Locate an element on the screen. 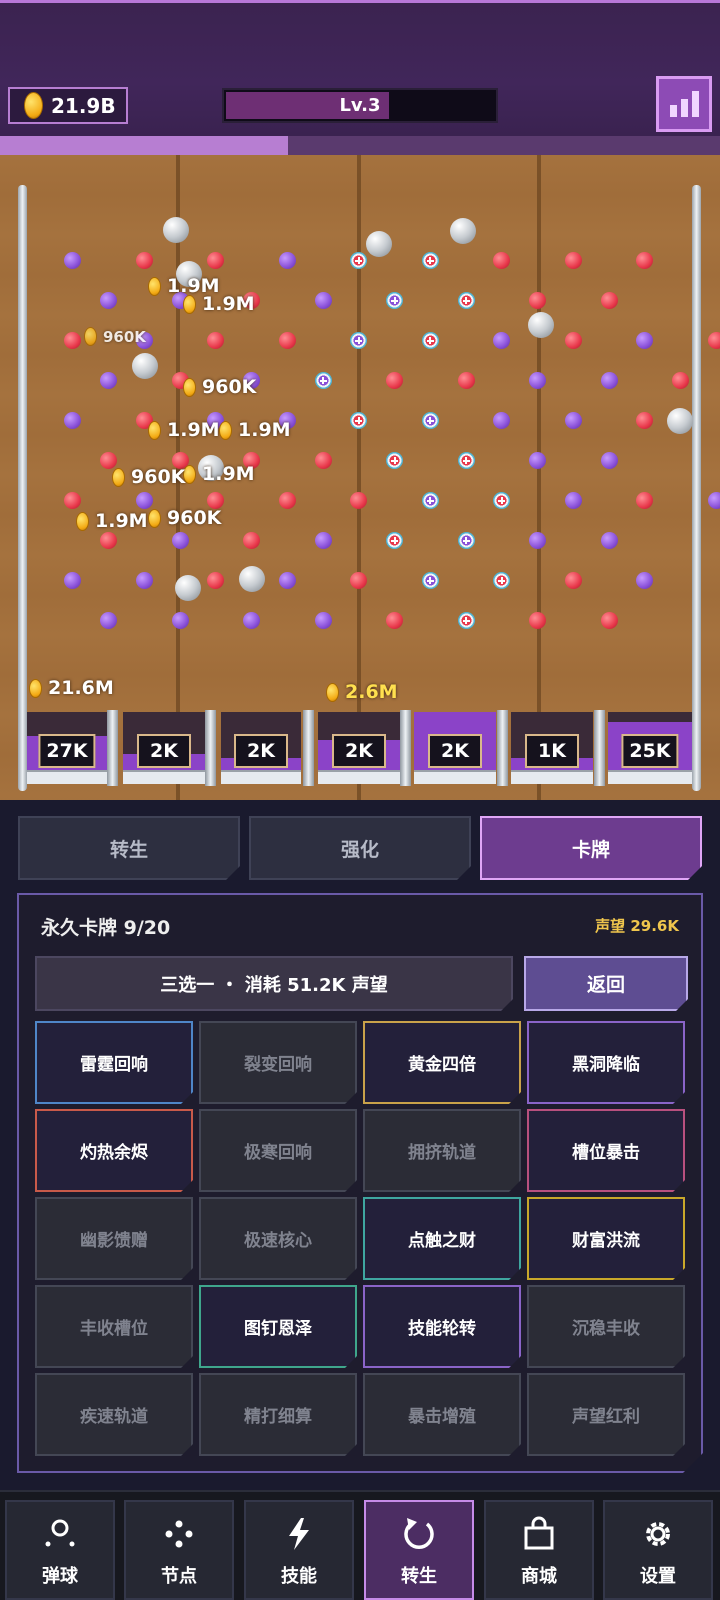 The width and height of the screenshot is (720, 1600). pinball-icon is located at coordinates (60, 1534).